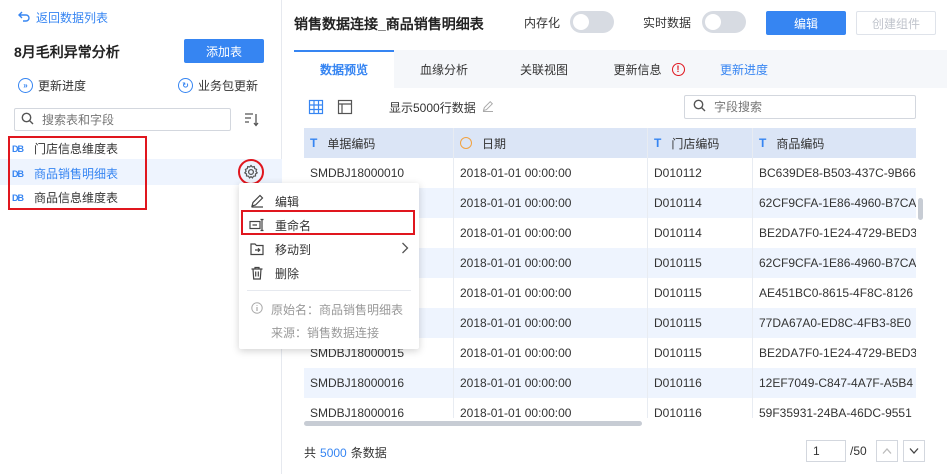 This screenshot has width=947, height=474. What do you see at coordinates (637, 69) in the screenshot?
I see `tab-label: 更新信息` at bounding box center [637, 69].